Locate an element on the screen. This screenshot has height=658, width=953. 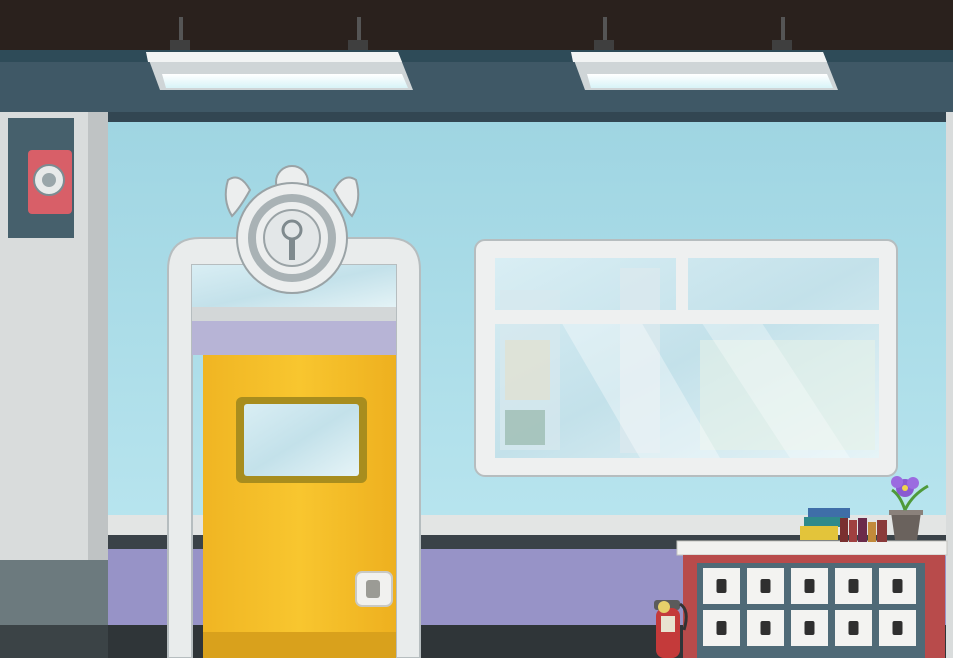
door-window is located at coordinates (301, 440).